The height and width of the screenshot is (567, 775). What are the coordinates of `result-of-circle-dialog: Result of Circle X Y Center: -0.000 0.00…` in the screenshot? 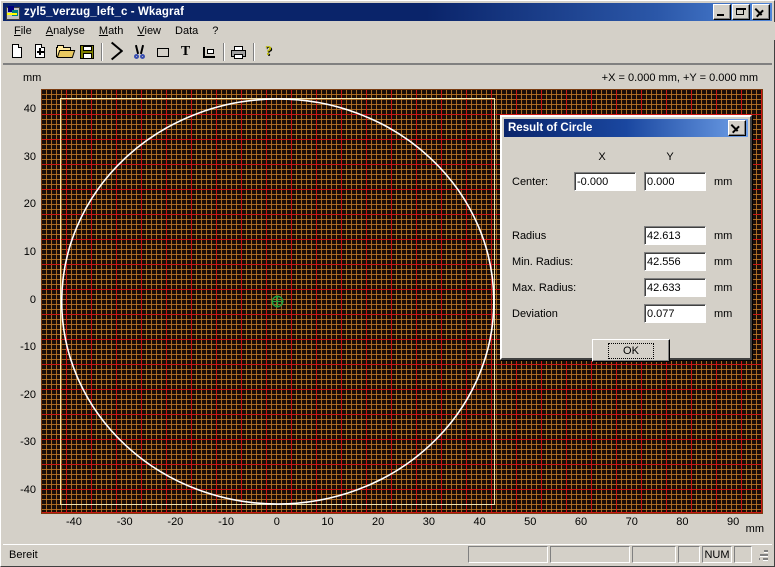 It's located at (626, 238).